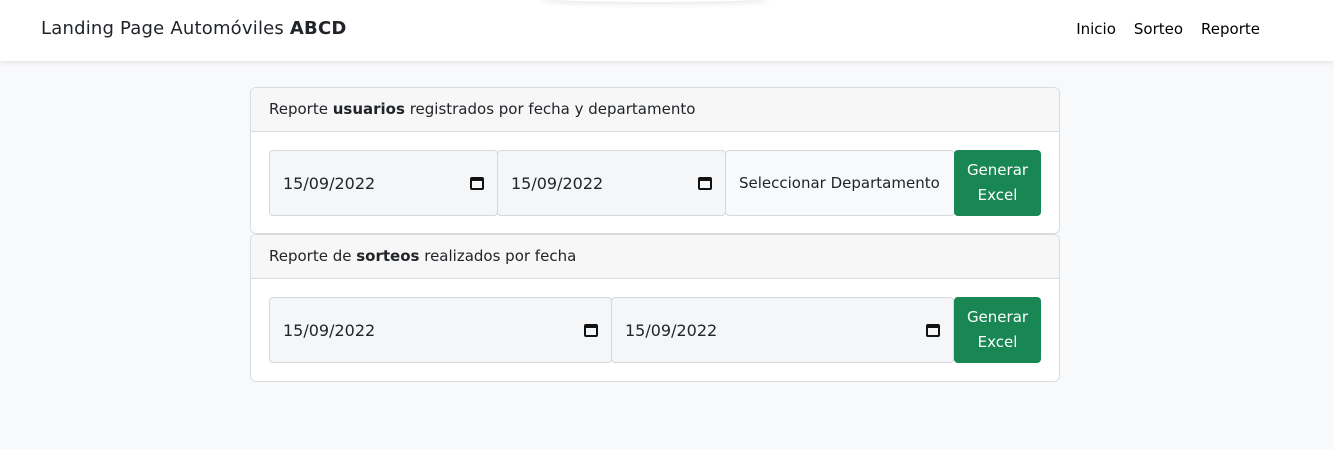 This screenshot has height=449, width=1334. What do you see at coordinates (782, 330) in the screenshot?
I see `raffles-date-to-input: 15/09/2022` at bounding box center [782, 330].